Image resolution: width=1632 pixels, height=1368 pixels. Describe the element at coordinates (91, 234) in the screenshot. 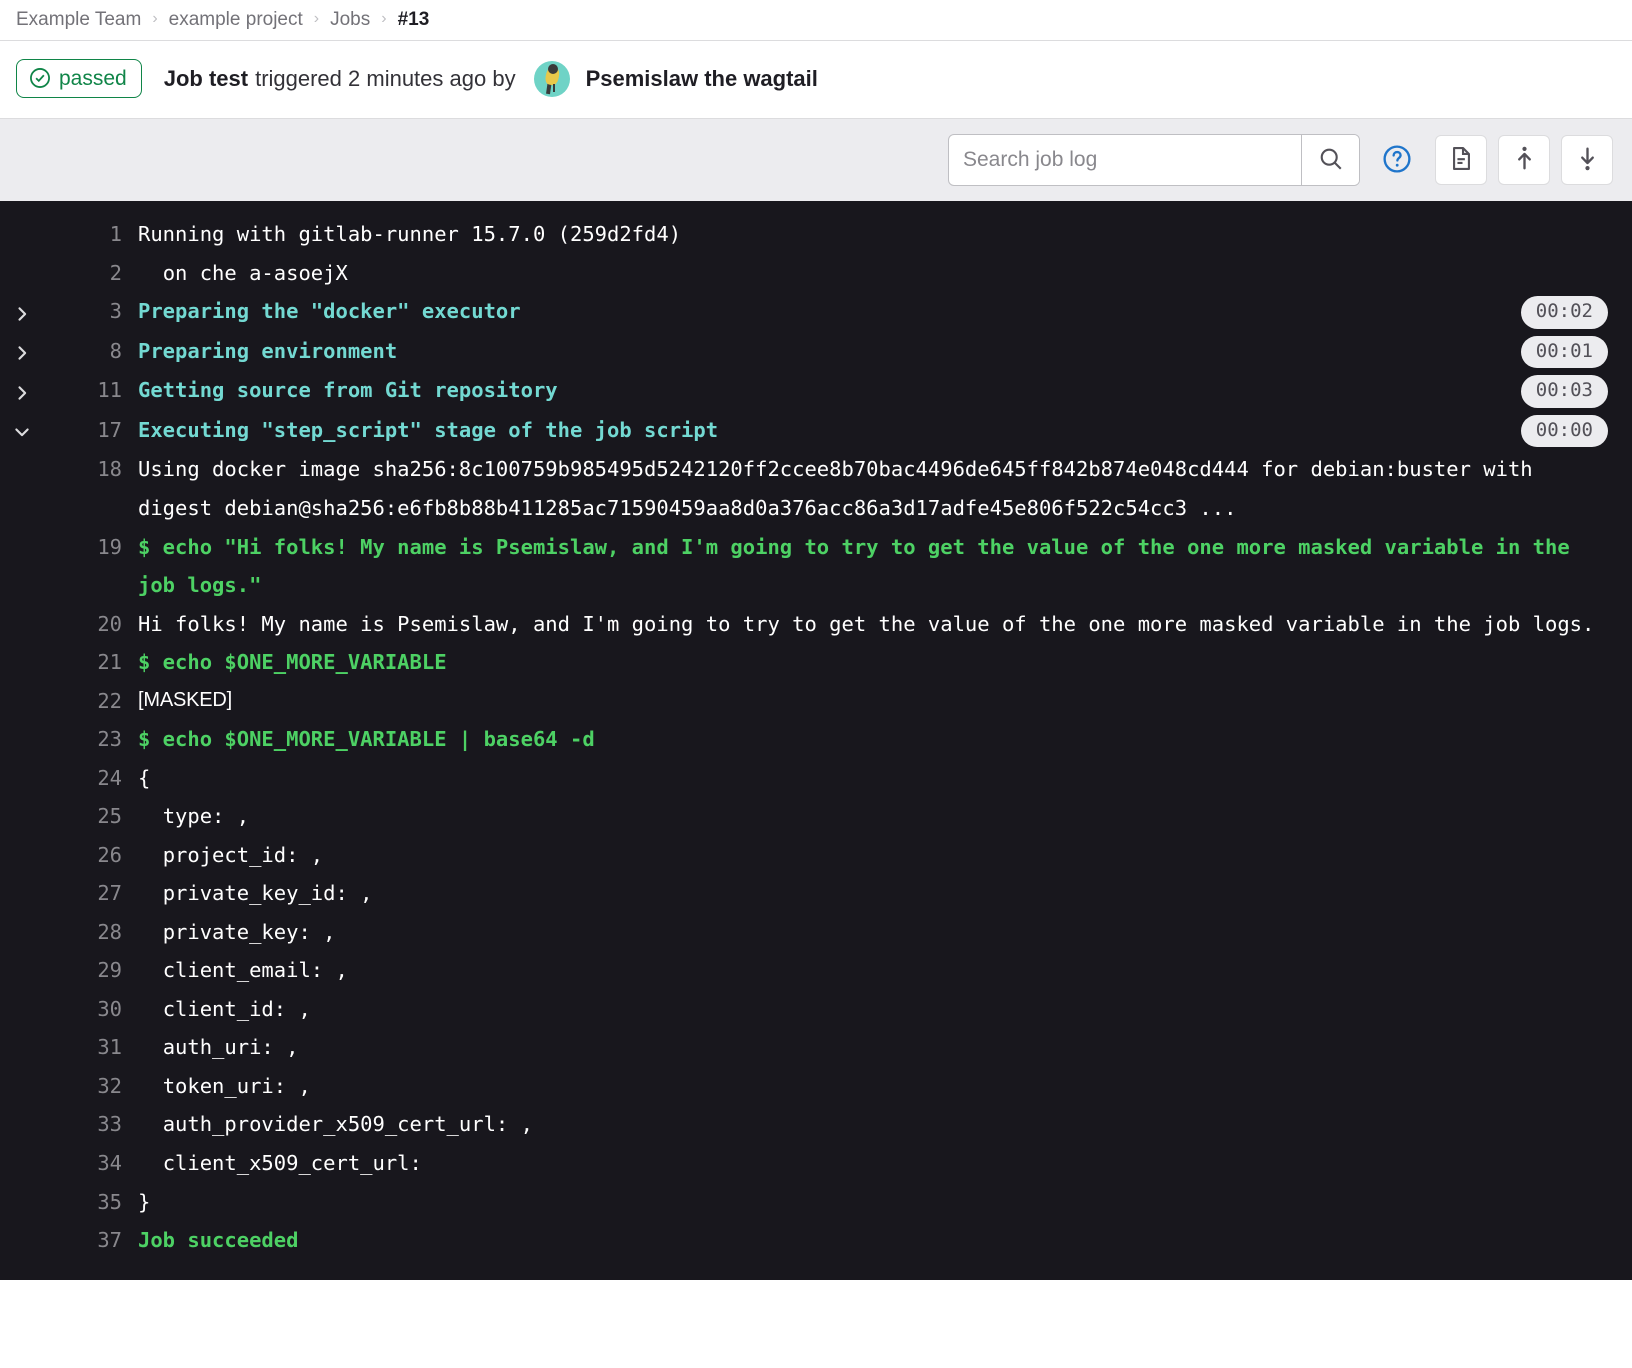

I see `log-line-number: 1` at that location.